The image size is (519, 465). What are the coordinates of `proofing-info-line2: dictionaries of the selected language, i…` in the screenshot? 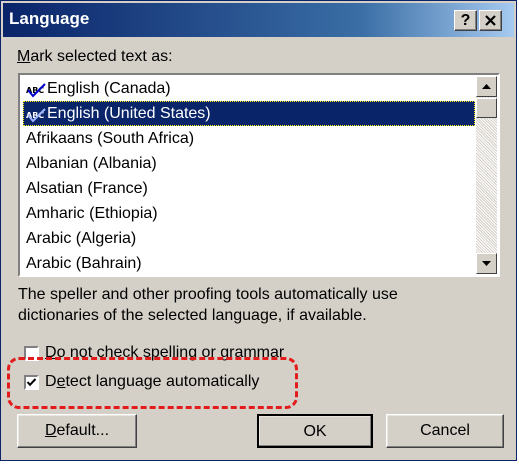 It's located at (192, 315).